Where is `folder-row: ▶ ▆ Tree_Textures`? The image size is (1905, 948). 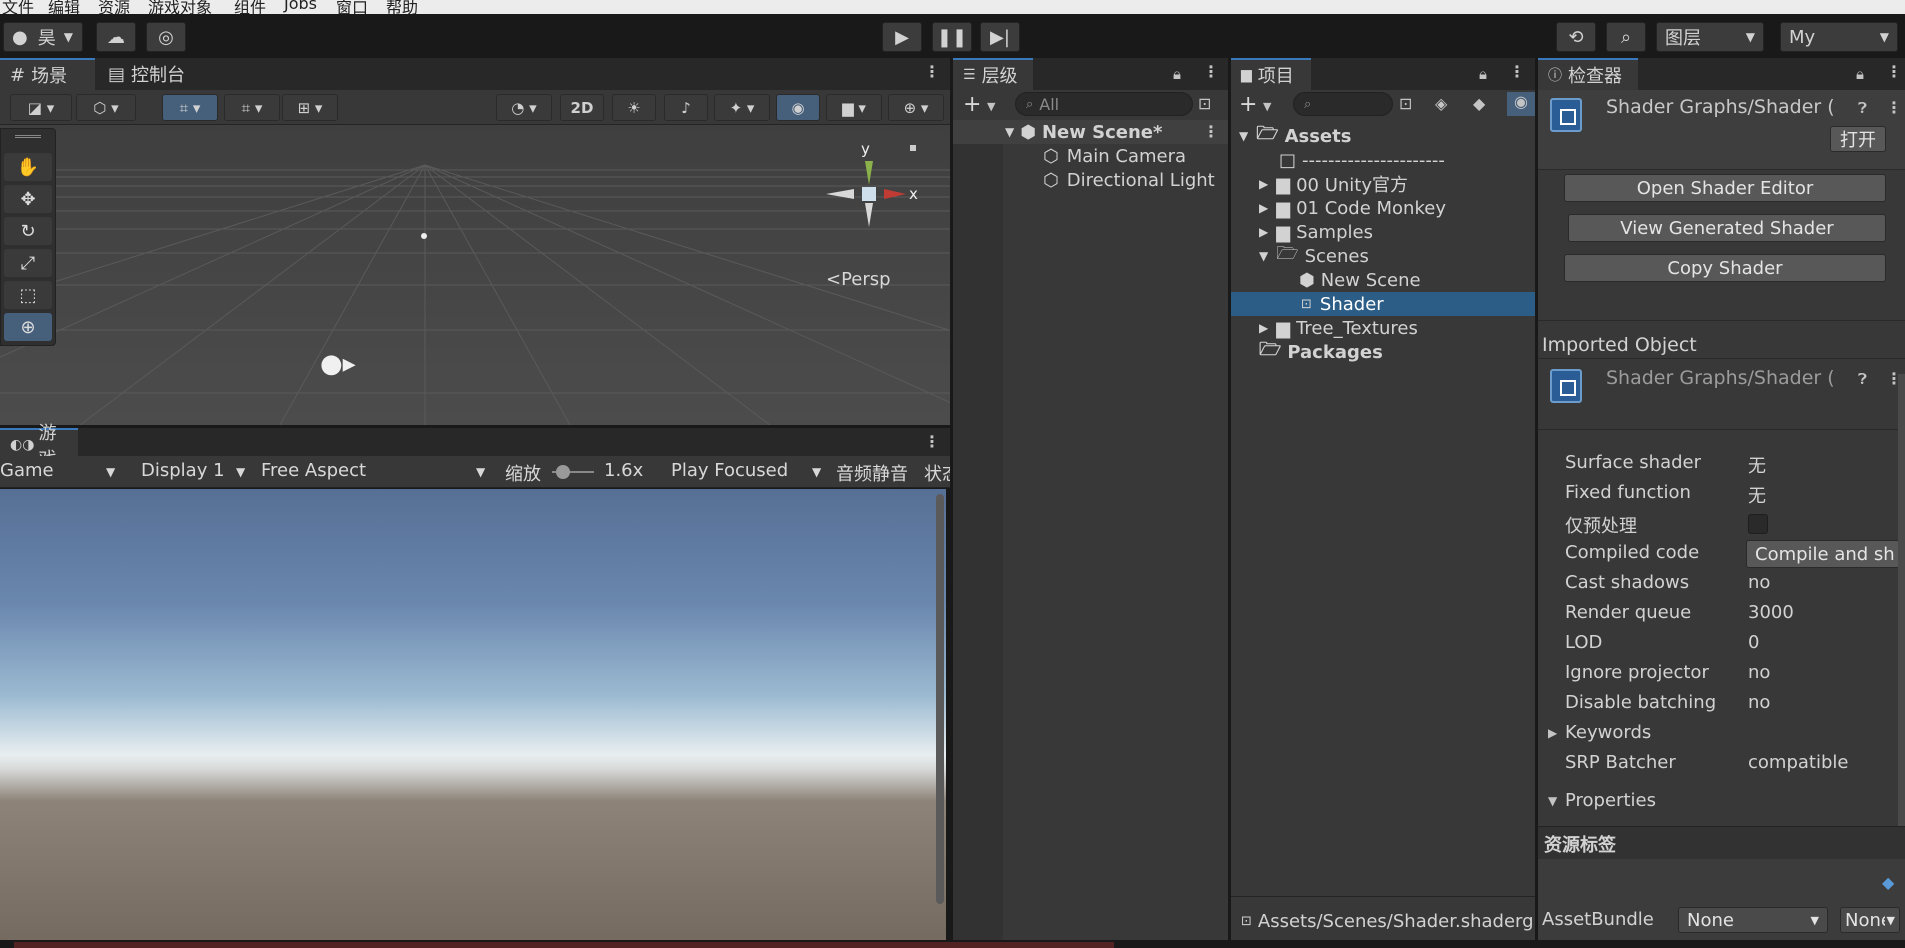 folder-row: ▶ ▆ Tree_Textures is located at coordinates (1338, 328).